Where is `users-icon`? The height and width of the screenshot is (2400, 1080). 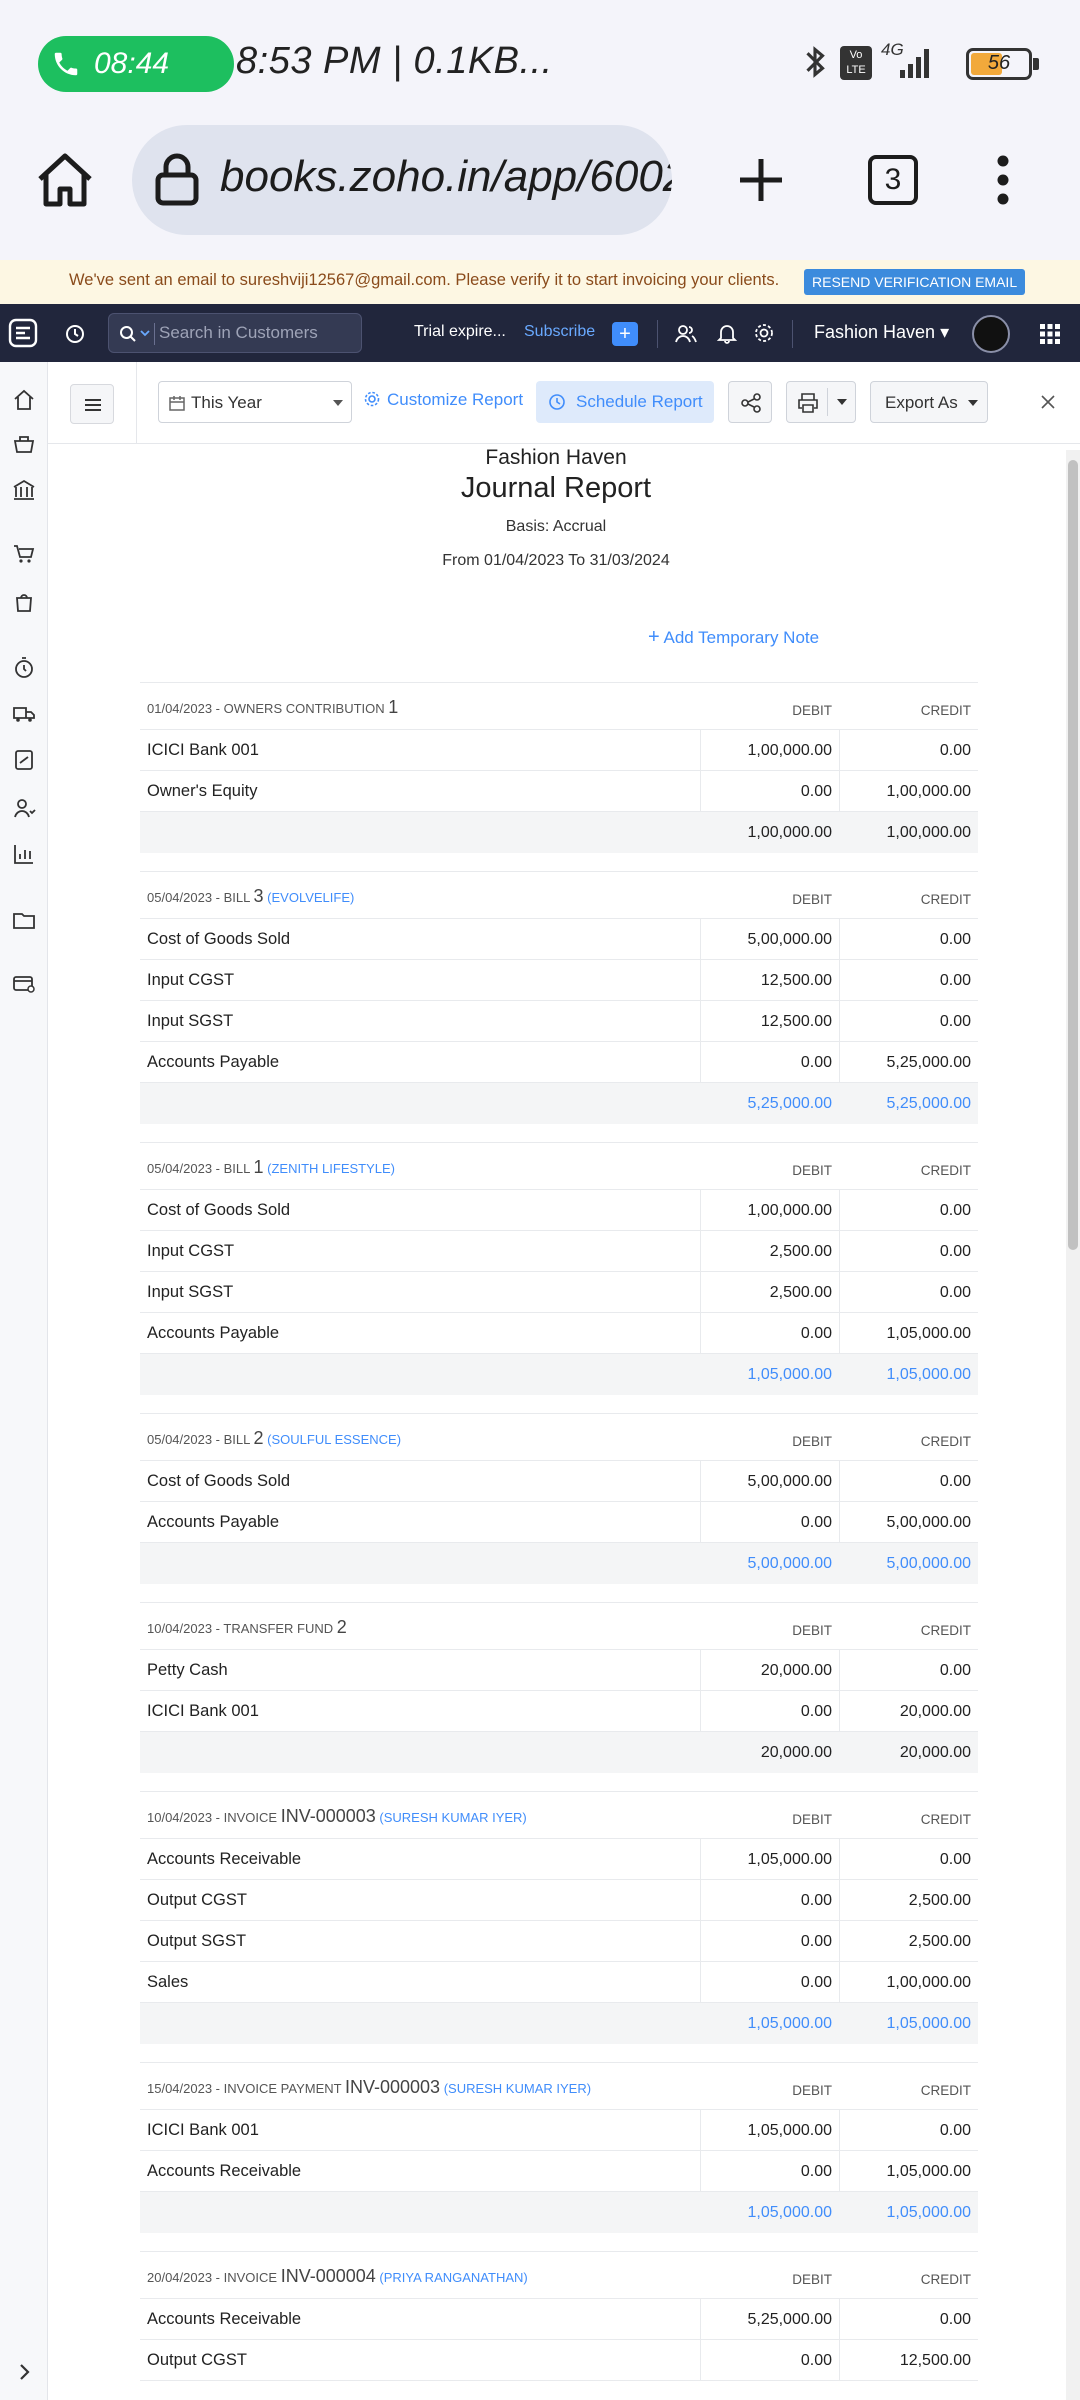 users-icon is located at coordinates (686, 334).